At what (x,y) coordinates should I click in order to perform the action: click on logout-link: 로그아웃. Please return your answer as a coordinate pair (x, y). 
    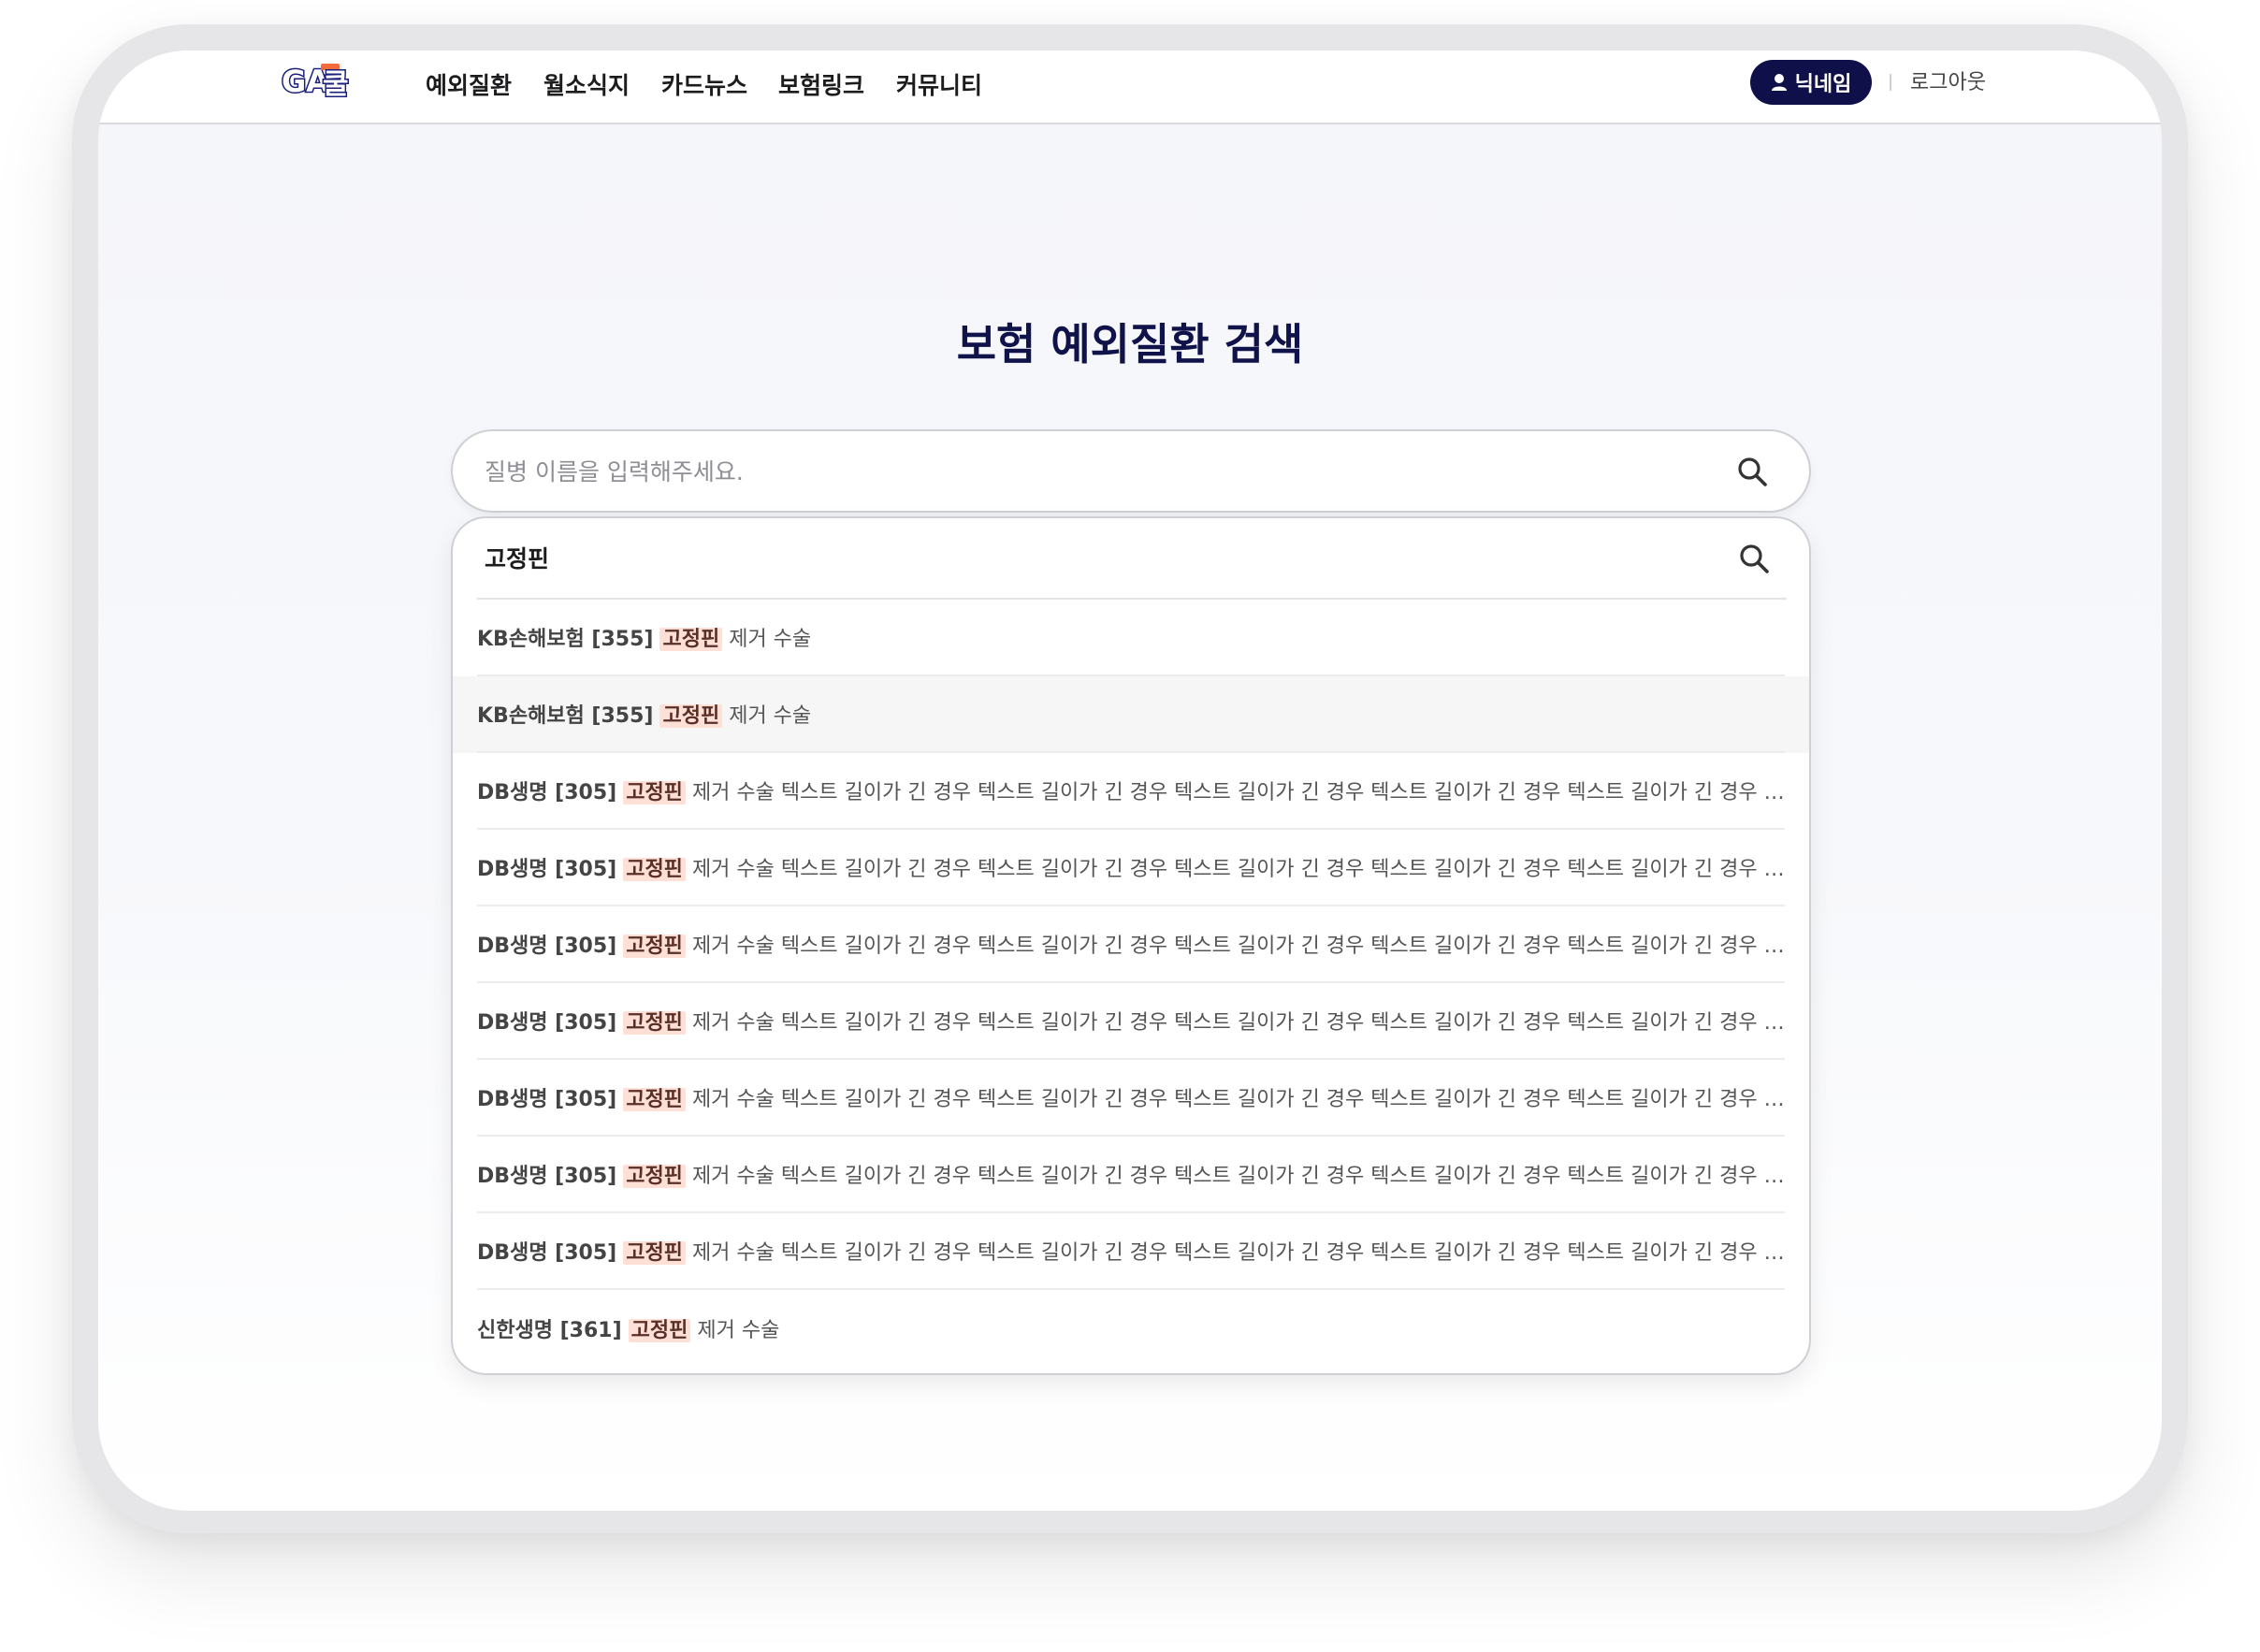
    Looking at the image, I should click on (1948, 83).